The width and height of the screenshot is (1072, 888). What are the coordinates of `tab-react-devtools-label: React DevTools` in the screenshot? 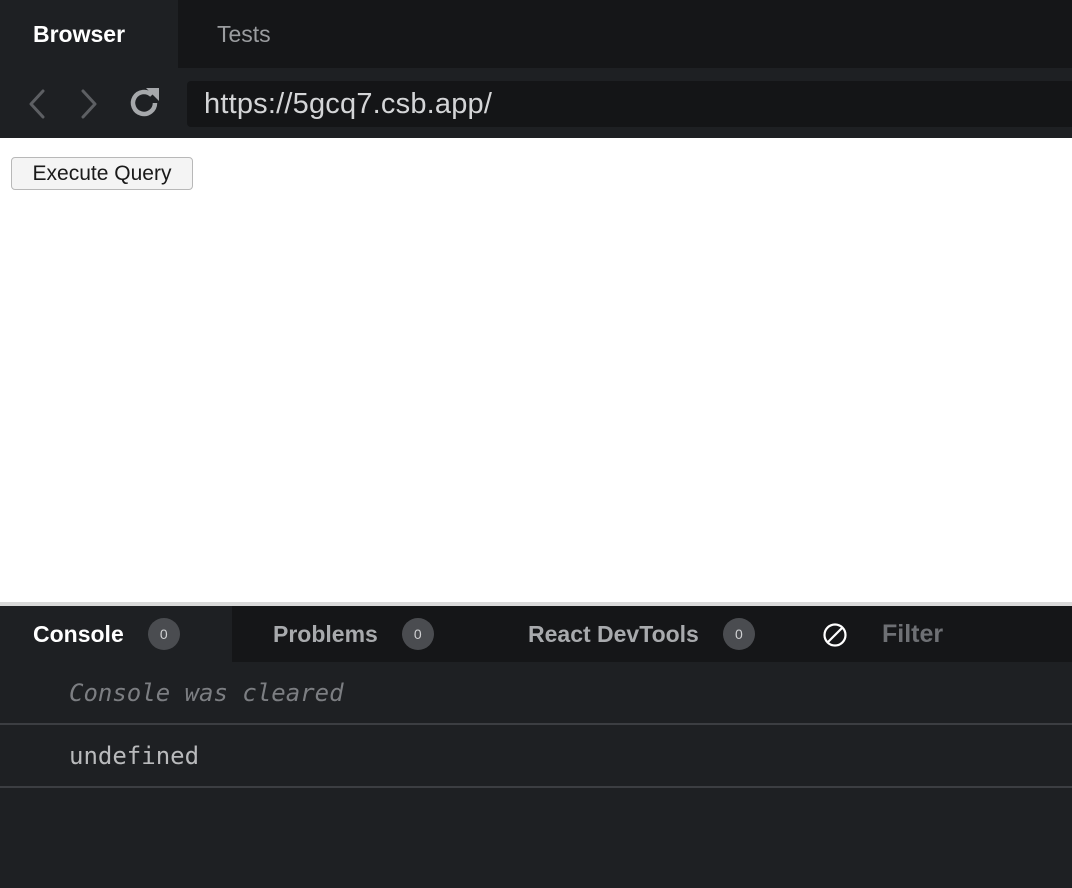 It's located at (613, 633).